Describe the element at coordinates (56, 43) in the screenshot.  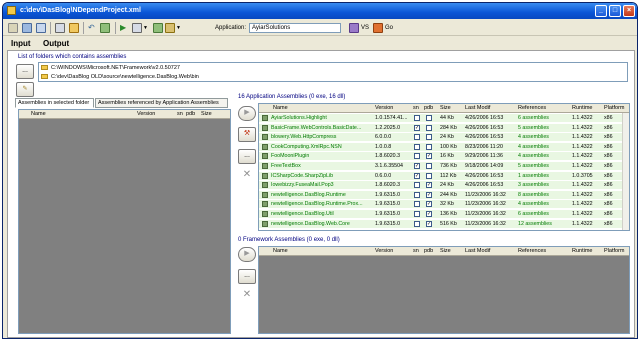
I see `tab-output: Output` at that location.